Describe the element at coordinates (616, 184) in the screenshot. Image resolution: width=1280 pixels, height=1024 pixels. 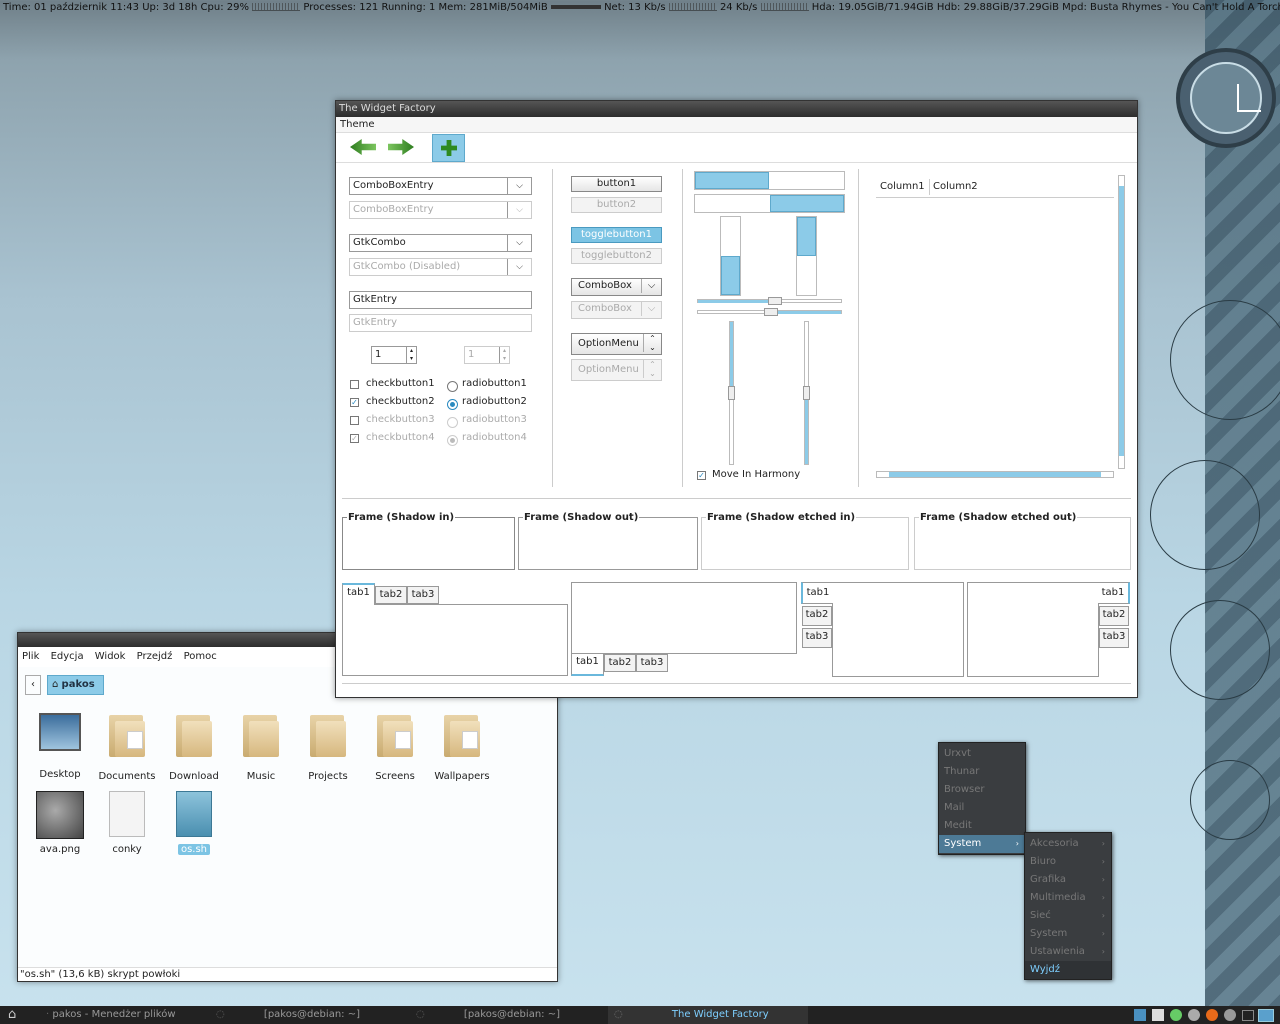
I see `button-1: button1` at that location.